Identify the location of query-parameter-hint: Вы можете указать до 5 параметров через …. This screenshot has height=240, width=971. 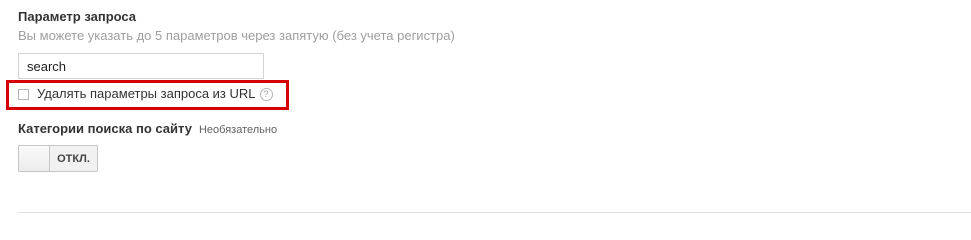
(236, 35).